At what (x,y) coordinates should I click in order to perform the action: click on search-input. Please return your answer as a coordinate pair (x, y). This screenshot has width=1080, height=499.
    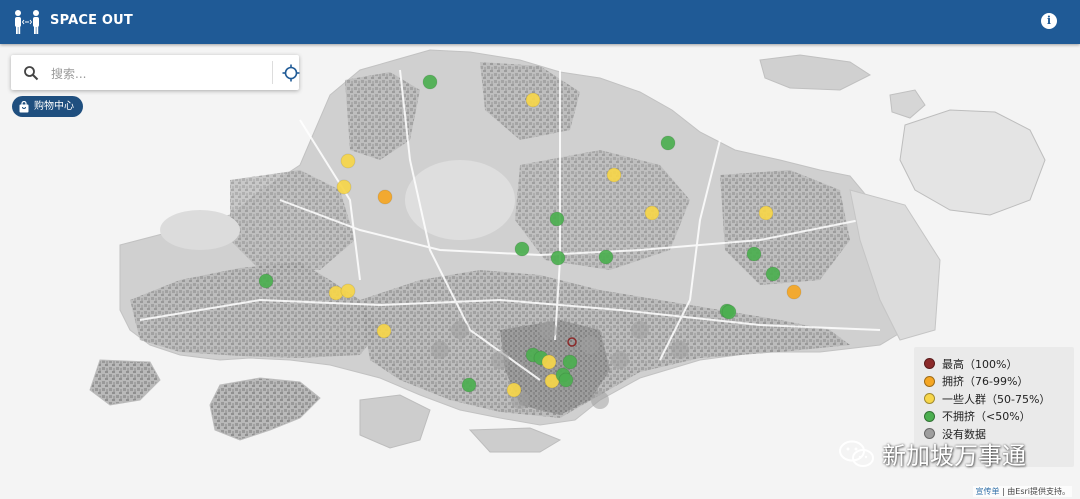
    Looking at the image, I should click on (156, 74).